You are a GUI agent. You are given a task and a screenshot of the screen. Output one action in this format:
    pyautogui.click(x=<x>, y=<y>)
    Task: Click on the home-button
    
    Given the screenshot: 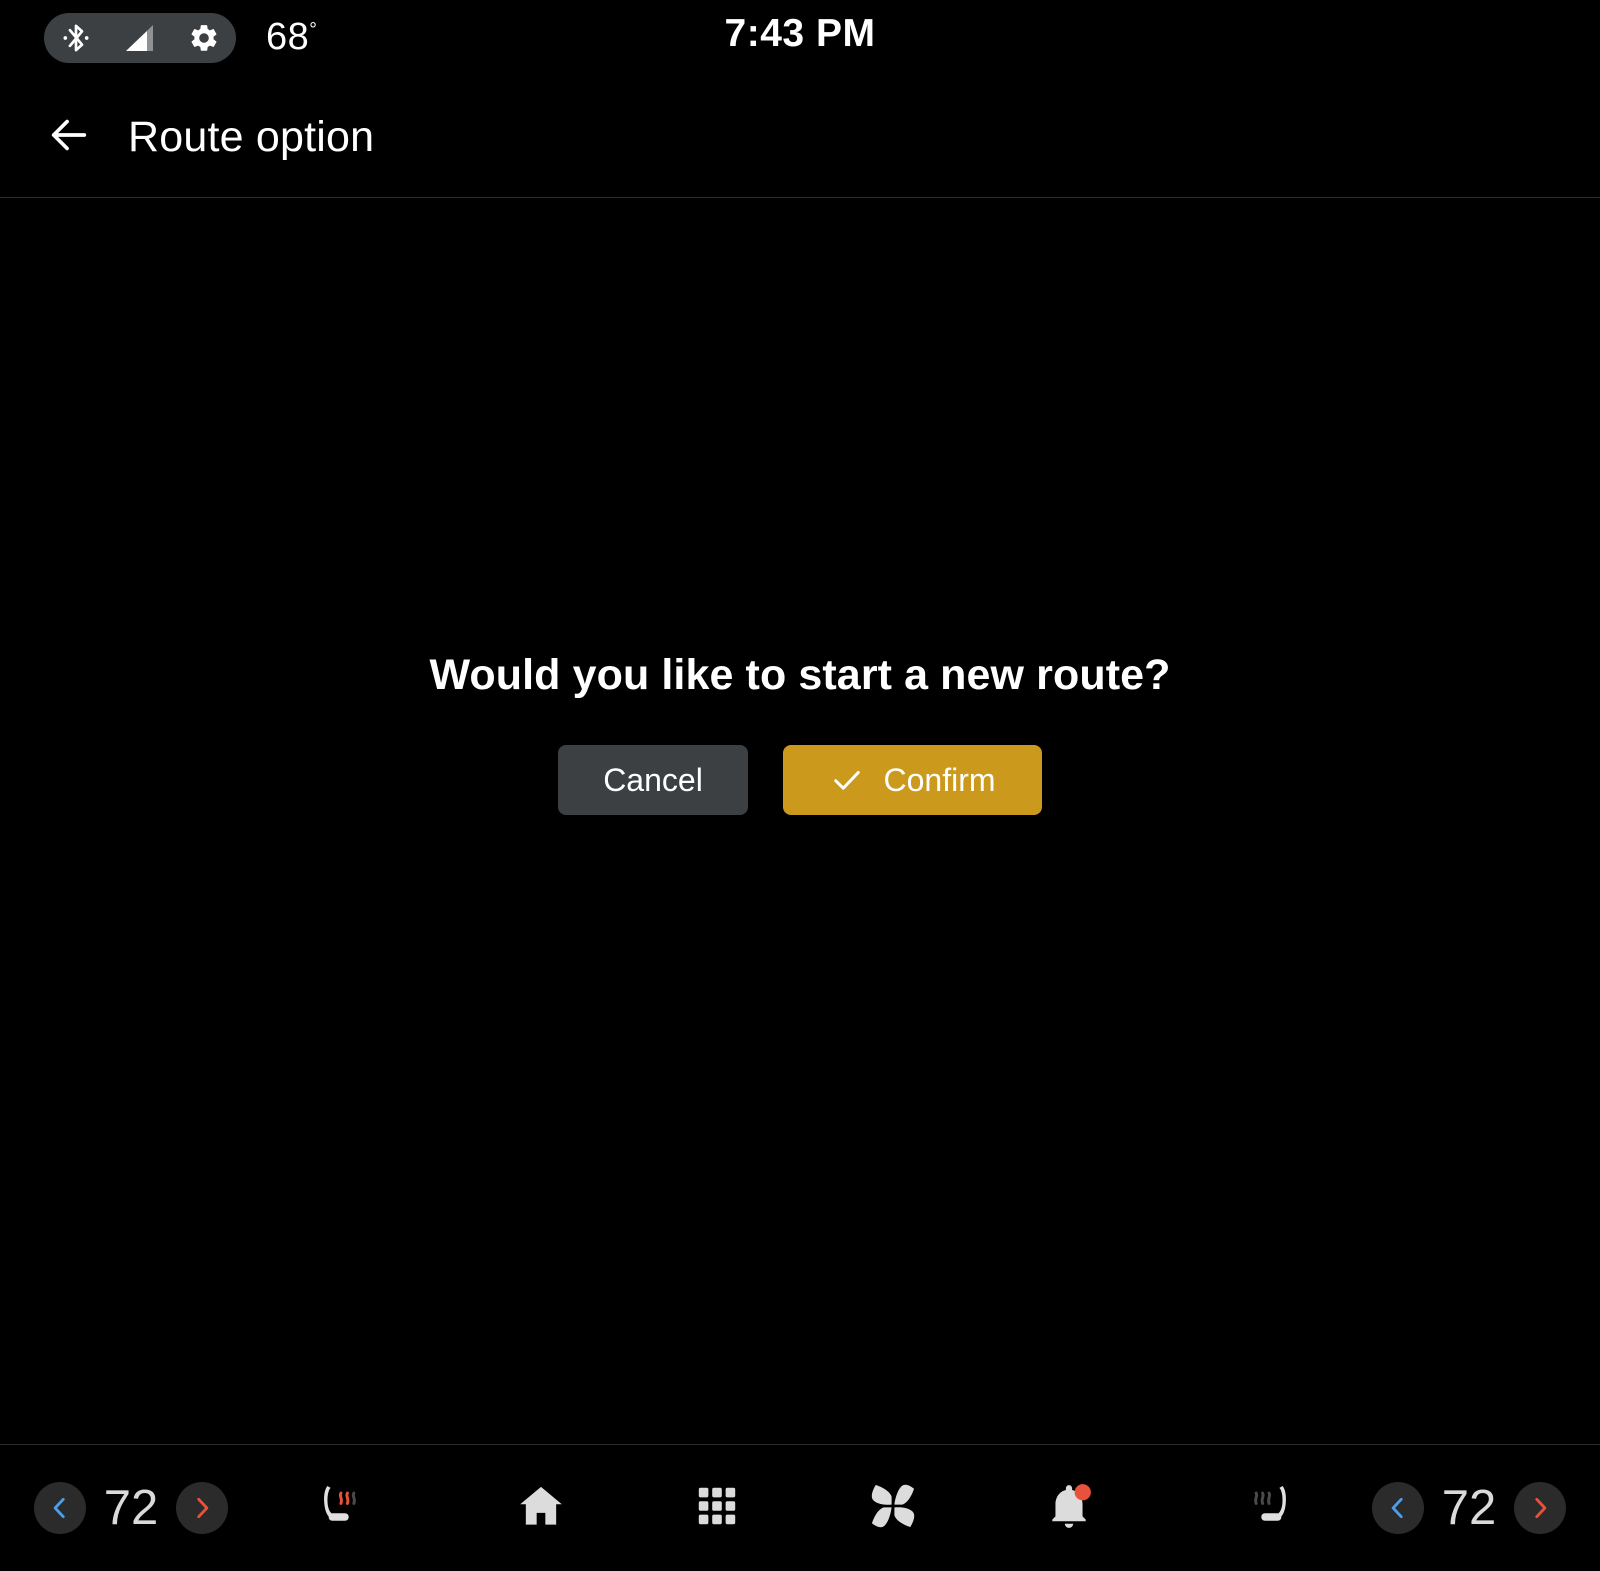 What is the action you would take?
    pyautogui.click(x=541, y=1508)
    